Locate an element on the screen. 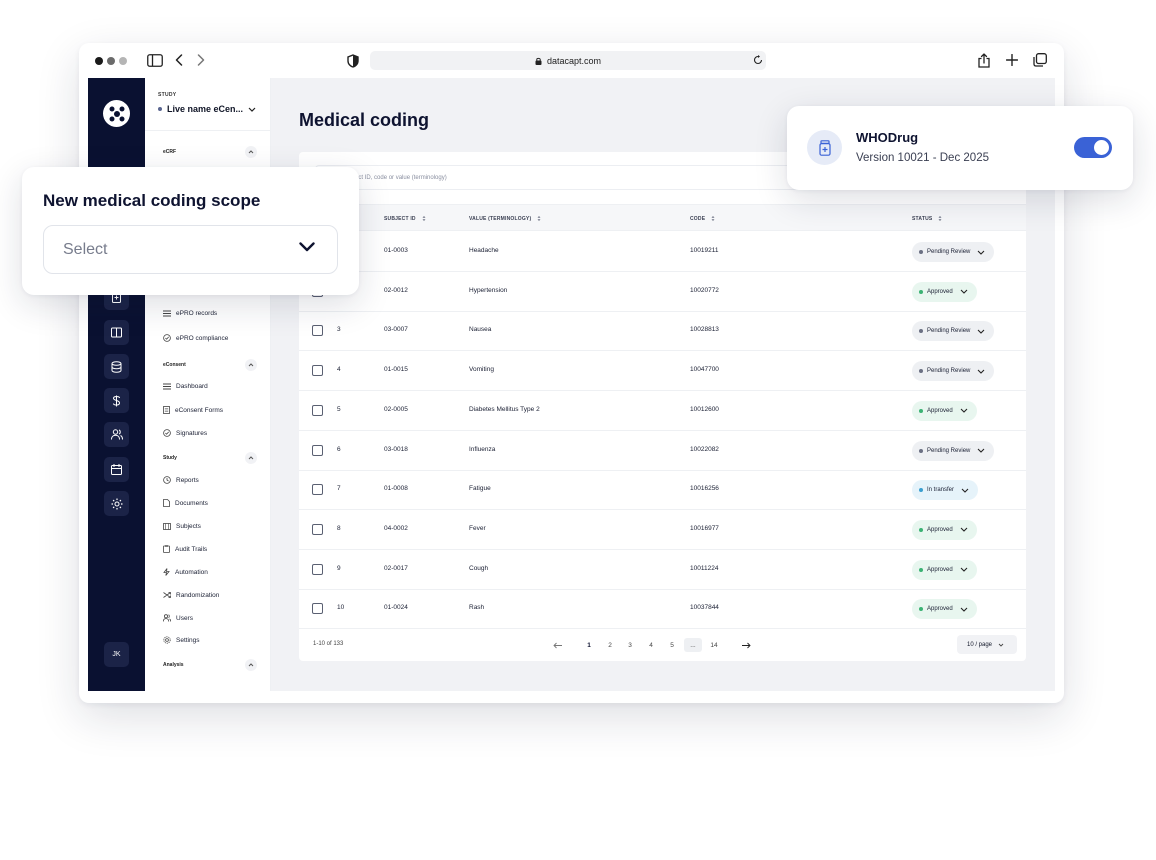 The width and height of the screenshot is (1156, 860). list-icon is located at coordinates (167, 313).